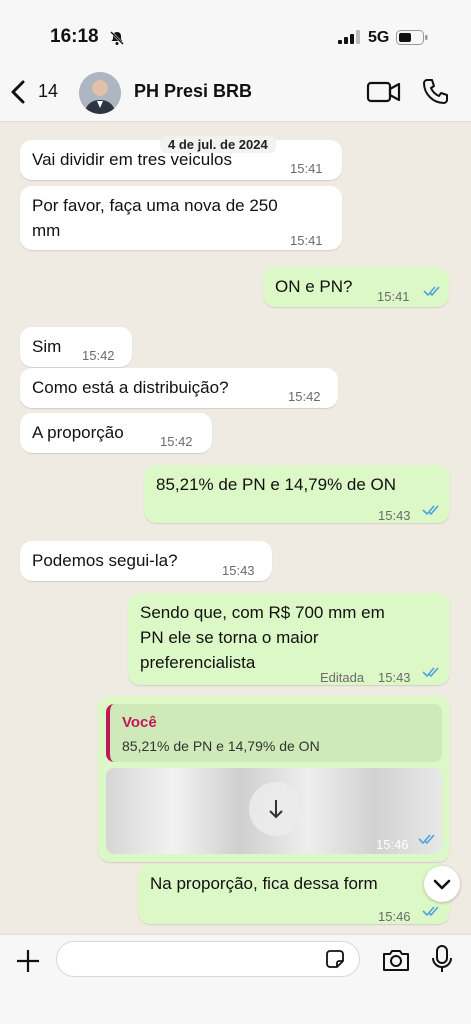 Image resolution: width=471 pixels, height=1024 pixels. I want to click on message-bubble: ON e PN? 15:41, so click(356, 287).